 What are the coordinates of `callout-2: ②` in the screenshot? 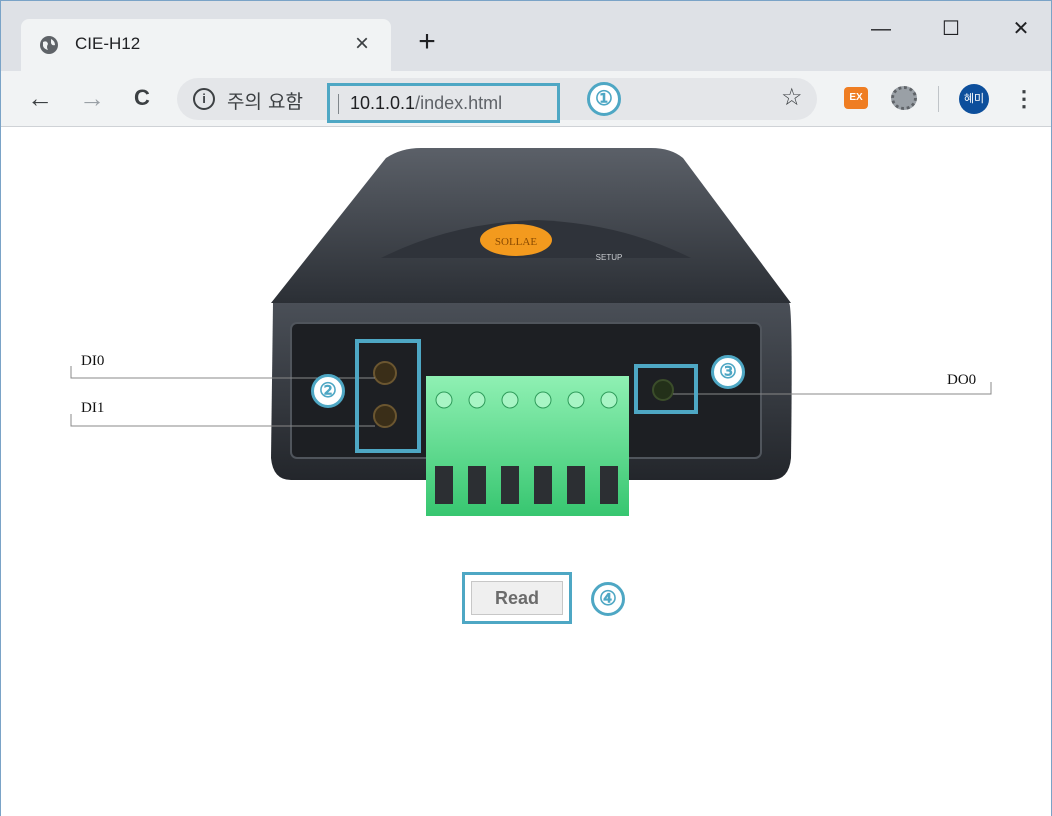 It's located at (328, 391).